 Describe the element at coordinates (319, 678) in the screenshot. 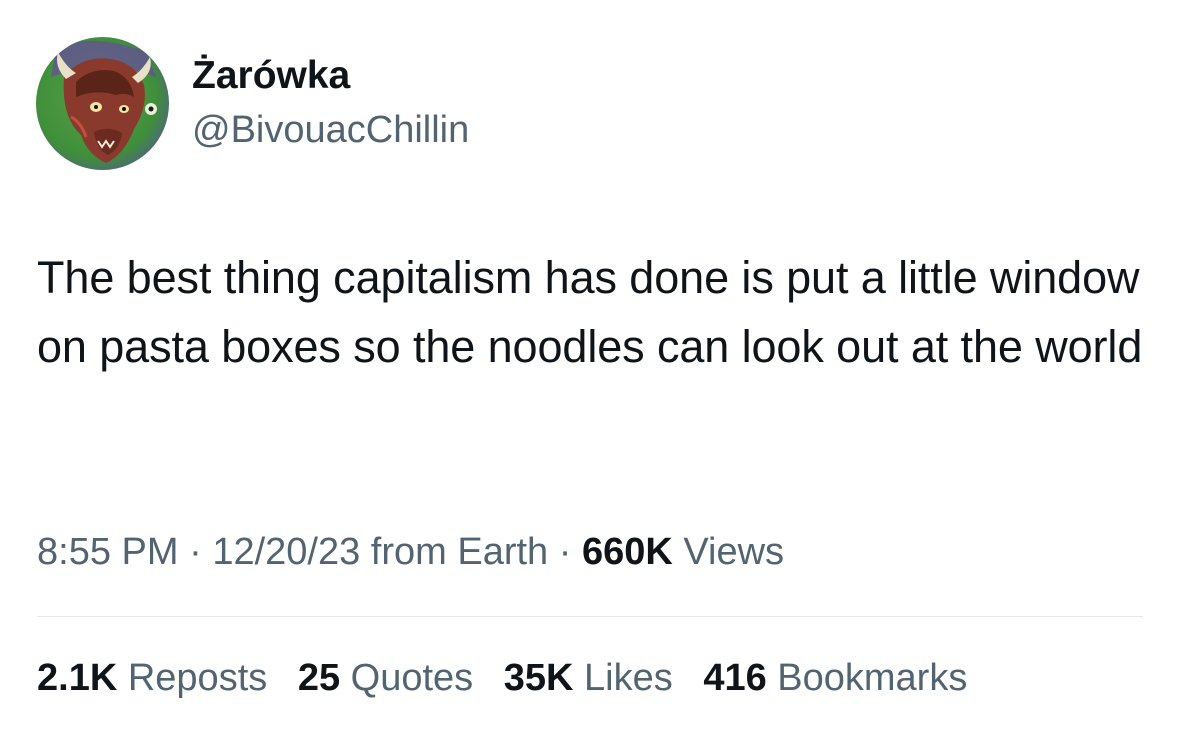

I see `quotes-count: 25` at that location.